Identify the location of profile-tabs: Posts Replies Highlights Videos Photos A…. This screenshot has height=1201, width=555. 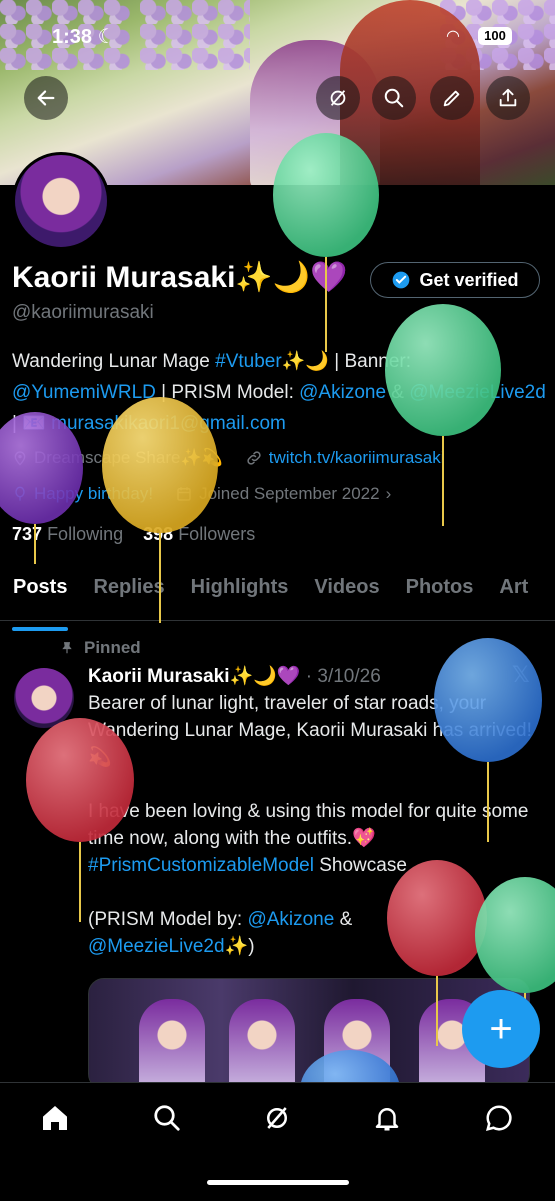
(277, 600).